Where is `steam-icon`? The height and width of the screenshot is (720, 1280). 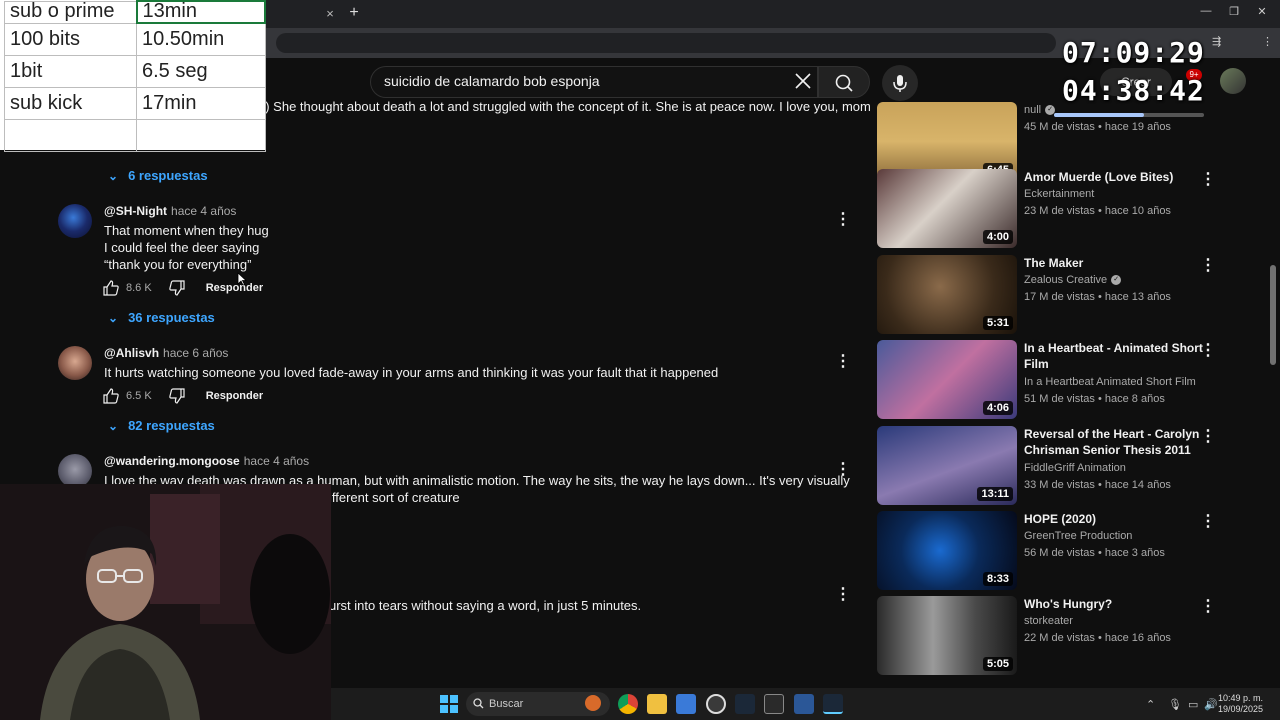
steam-icon is located at coordinates (745, 704).